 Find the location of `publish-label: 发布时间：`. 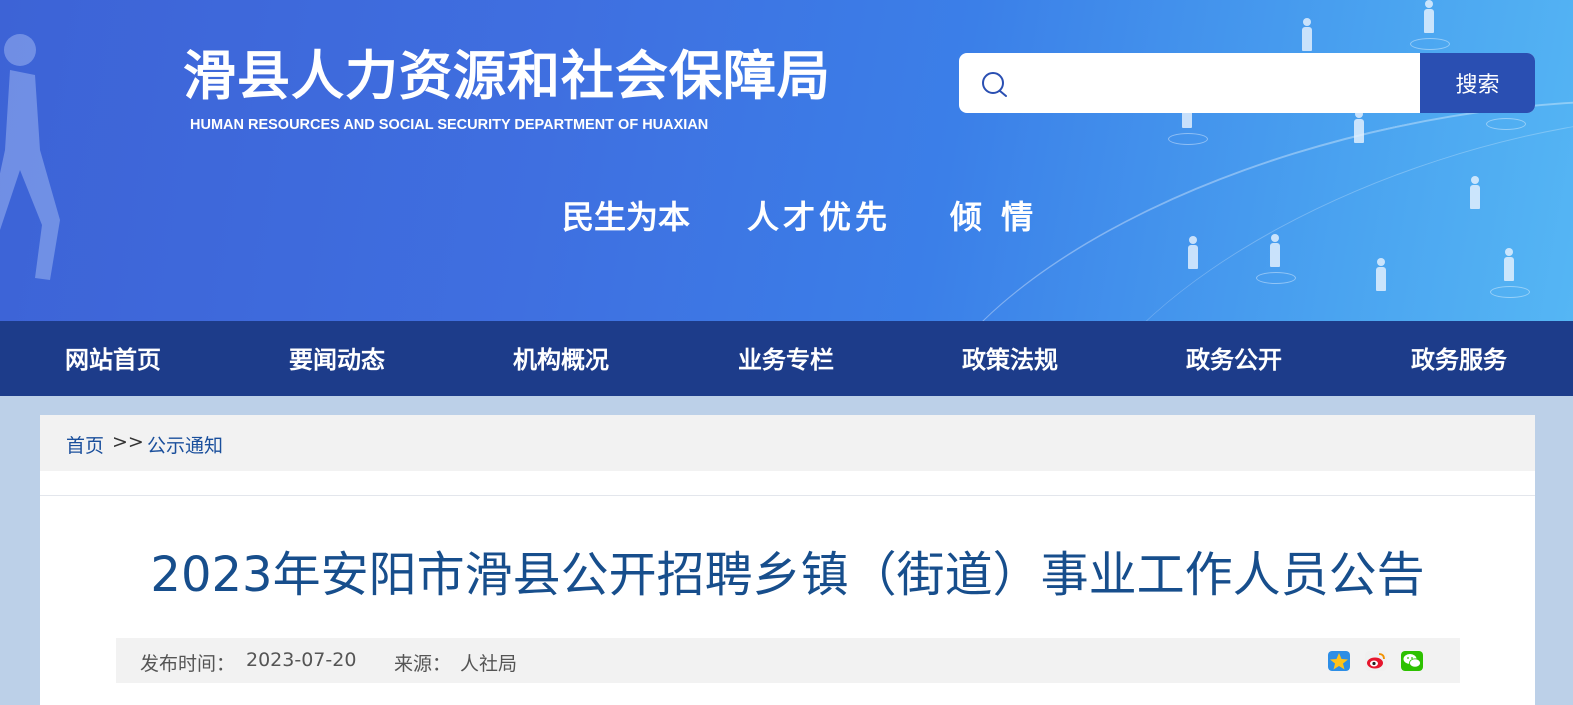

publish-label: 发布时间： is located at coordinates (188, 664).